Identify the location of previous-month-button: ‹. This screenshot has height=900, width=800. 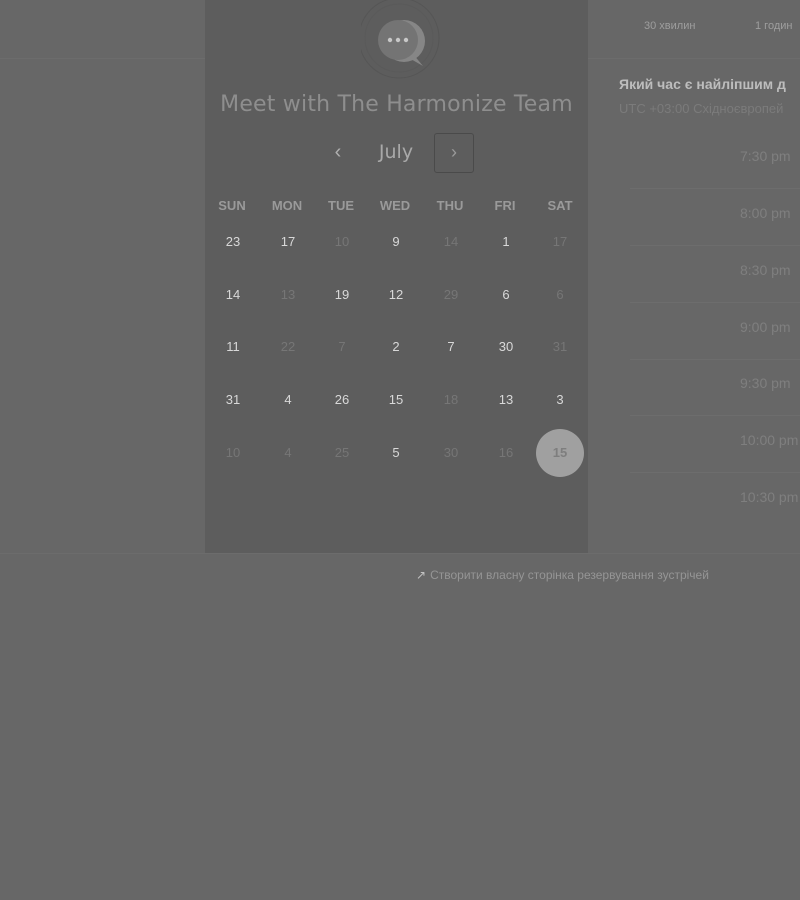
(338, 153).